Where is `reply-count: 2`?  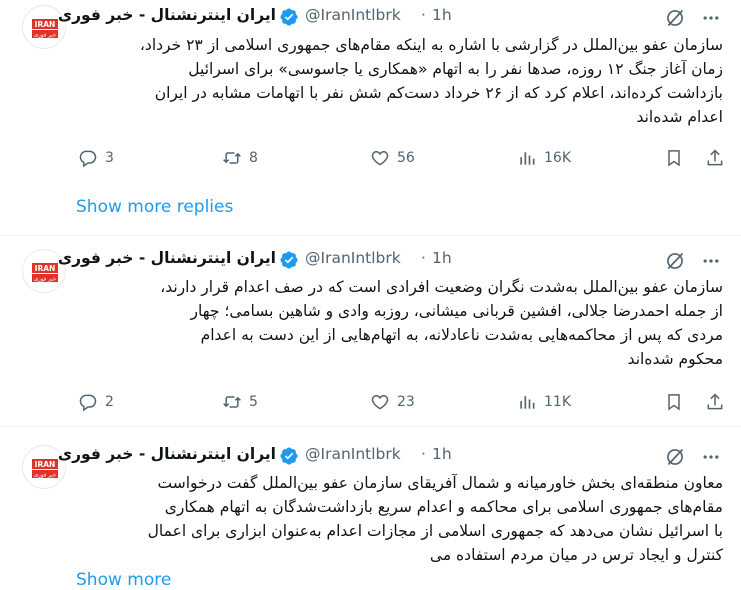
reply-count: 2 is located at coordinates (109, 402).